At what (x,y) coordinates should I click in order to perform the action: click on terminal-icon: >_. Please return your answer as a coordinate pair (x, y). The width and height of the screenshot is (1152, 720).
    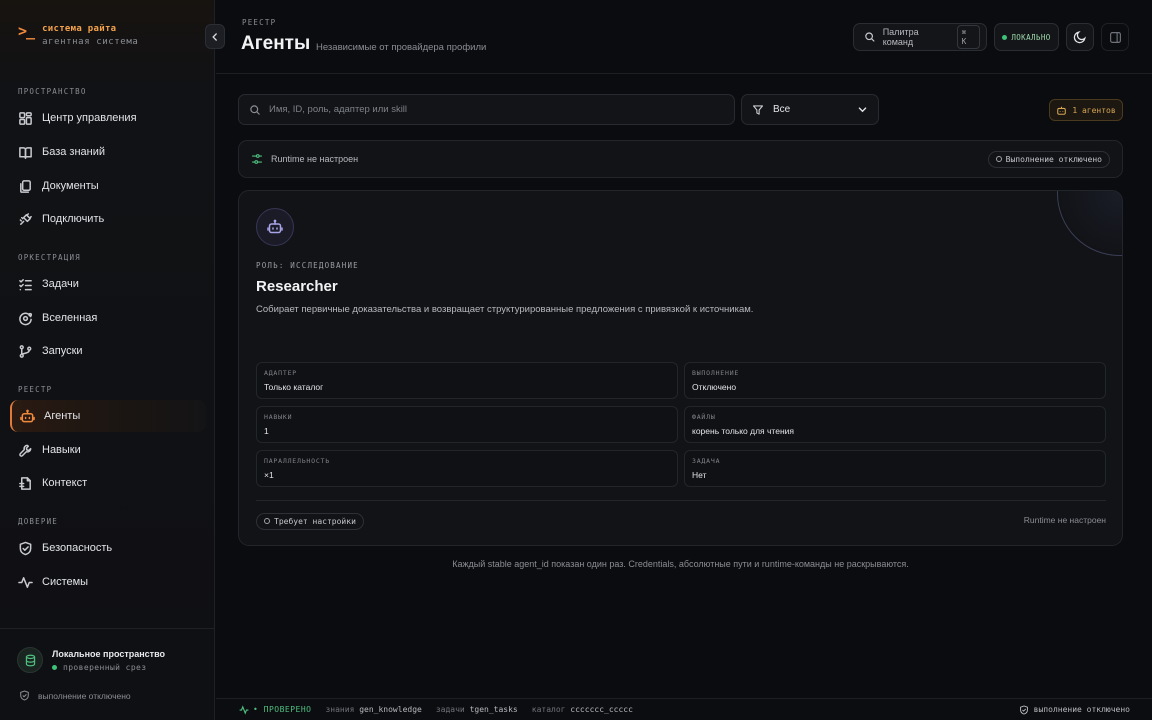
    Looking at the image, I should click on (26, 31).